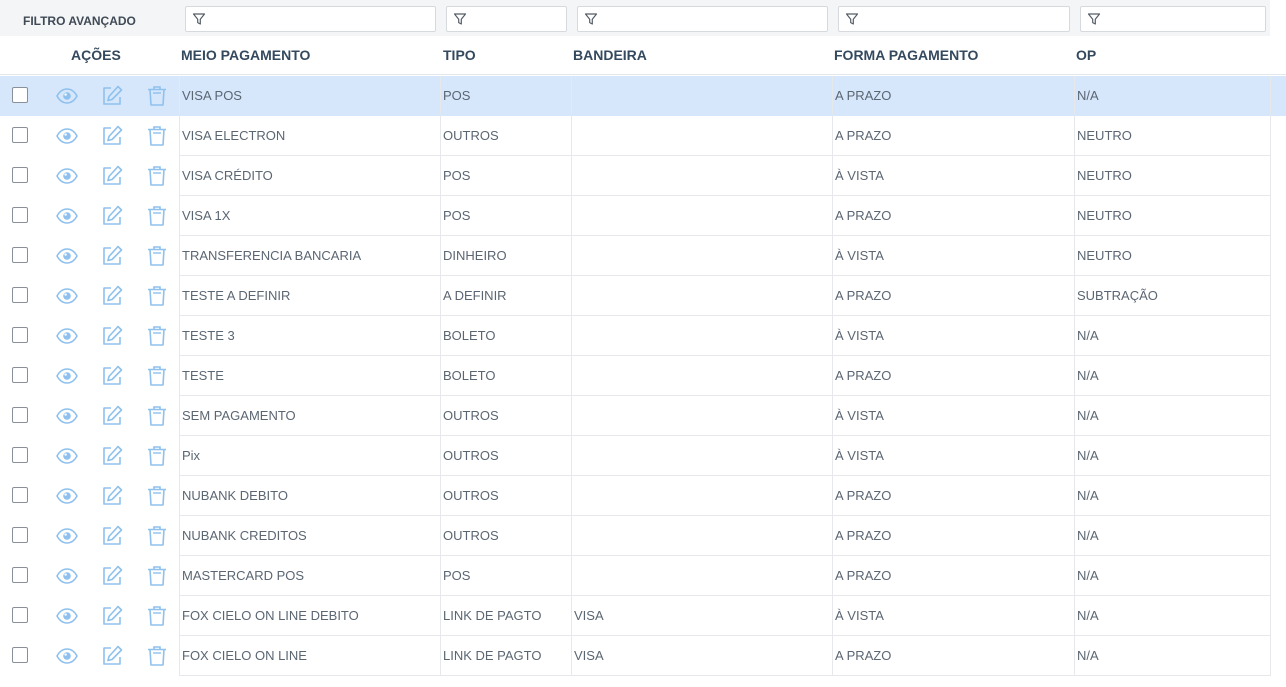 This screenshot has height=687, width=1286. Describe the element at coordinates (1086, 55) in the screenshot. I see `header-op: OP` at that location.